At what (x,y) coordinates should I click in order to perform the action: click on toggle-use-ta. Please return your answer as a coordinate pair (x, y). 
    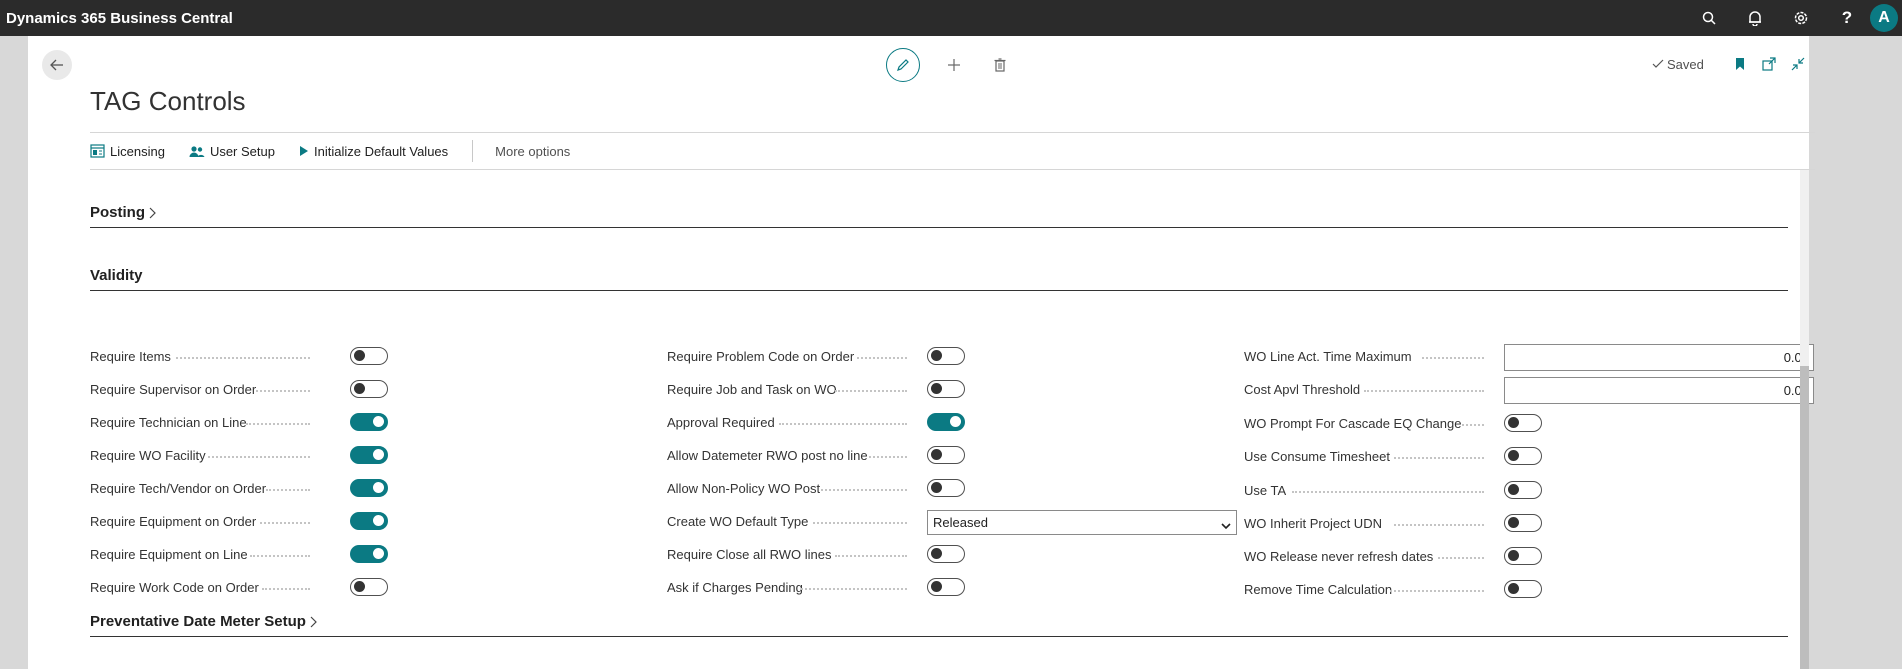
    Looking at the image, I should click on (1523, 490).